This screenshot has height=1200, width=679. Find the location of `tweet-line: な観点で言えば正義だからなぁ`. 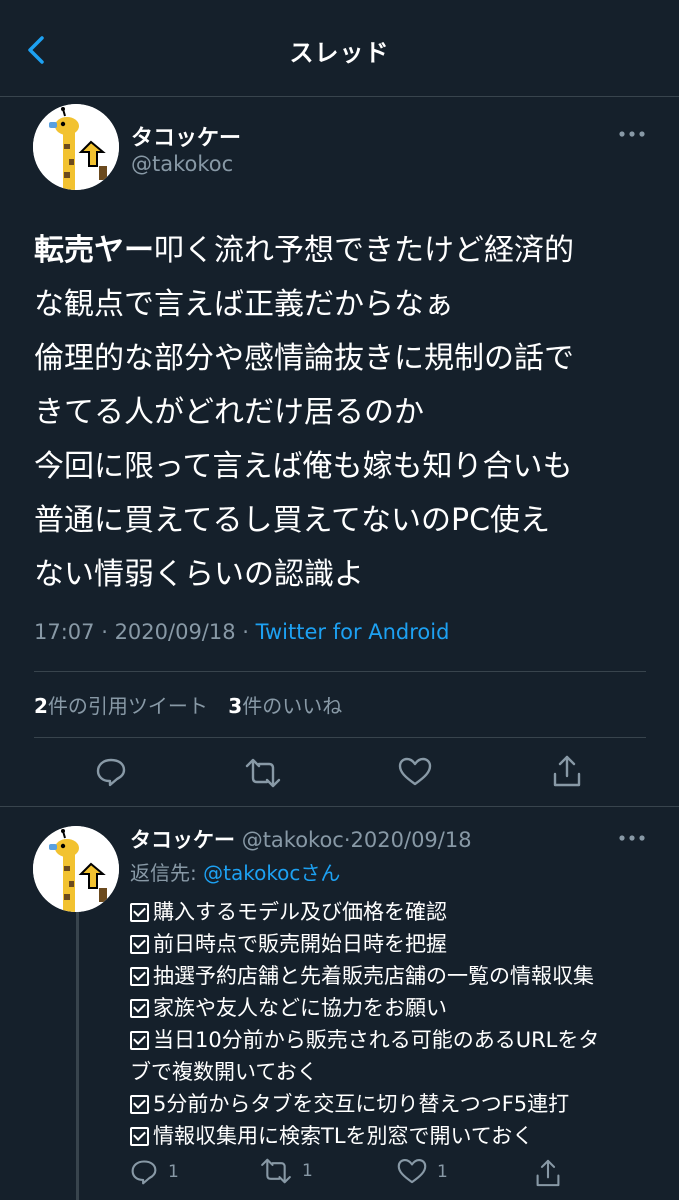

tweet-line: な観点で言えば正義だからなぁ is located at coordinates (244, 304).